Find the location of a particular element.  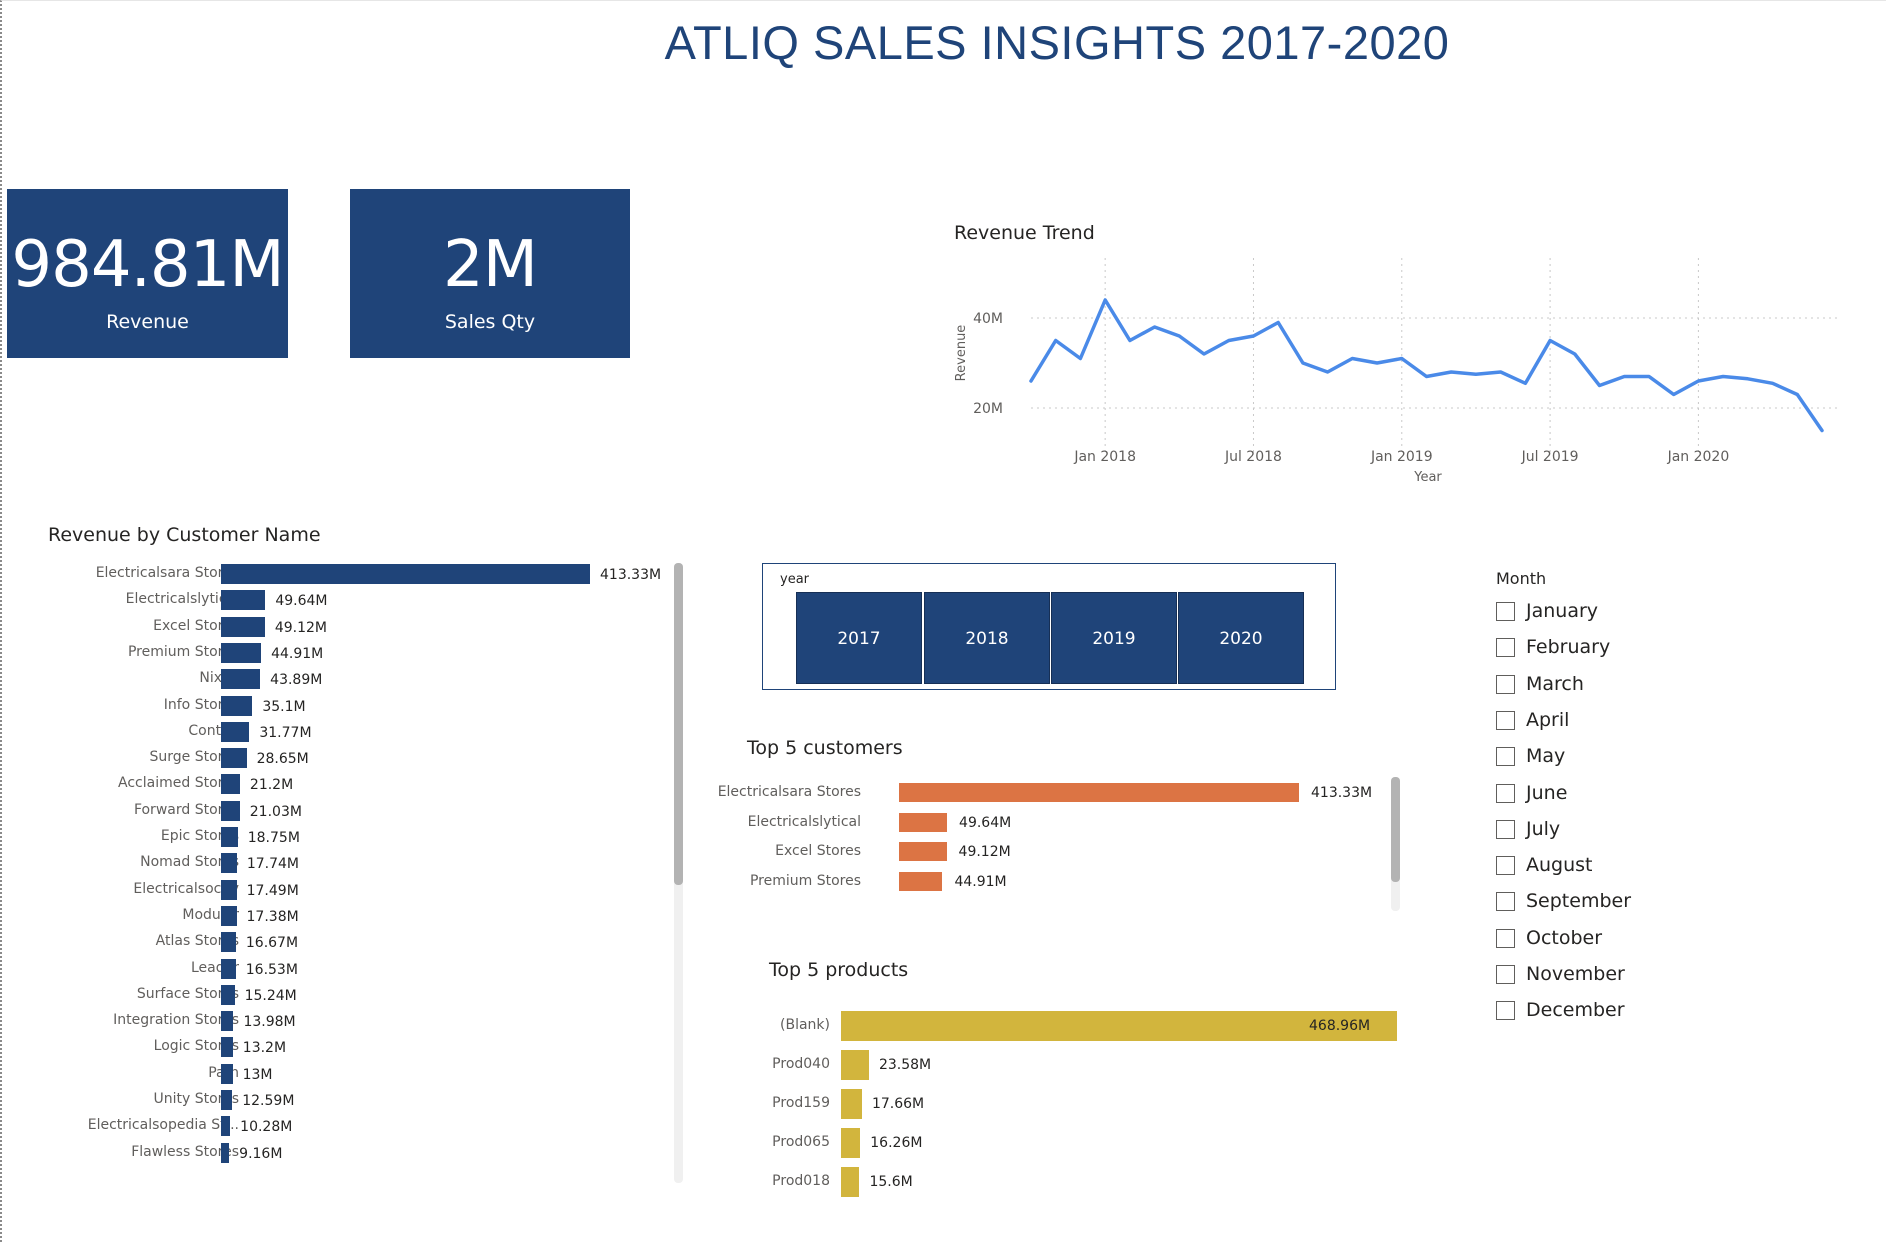

top5-product-name: Prod040 is located at coordinates (801, 1064).